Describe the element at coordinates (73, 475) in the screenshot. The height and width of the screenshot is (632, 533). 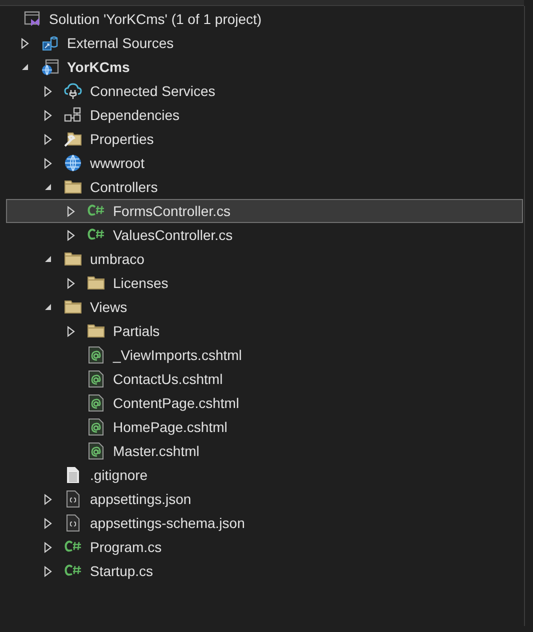
I see `text-file-icon` at that location.